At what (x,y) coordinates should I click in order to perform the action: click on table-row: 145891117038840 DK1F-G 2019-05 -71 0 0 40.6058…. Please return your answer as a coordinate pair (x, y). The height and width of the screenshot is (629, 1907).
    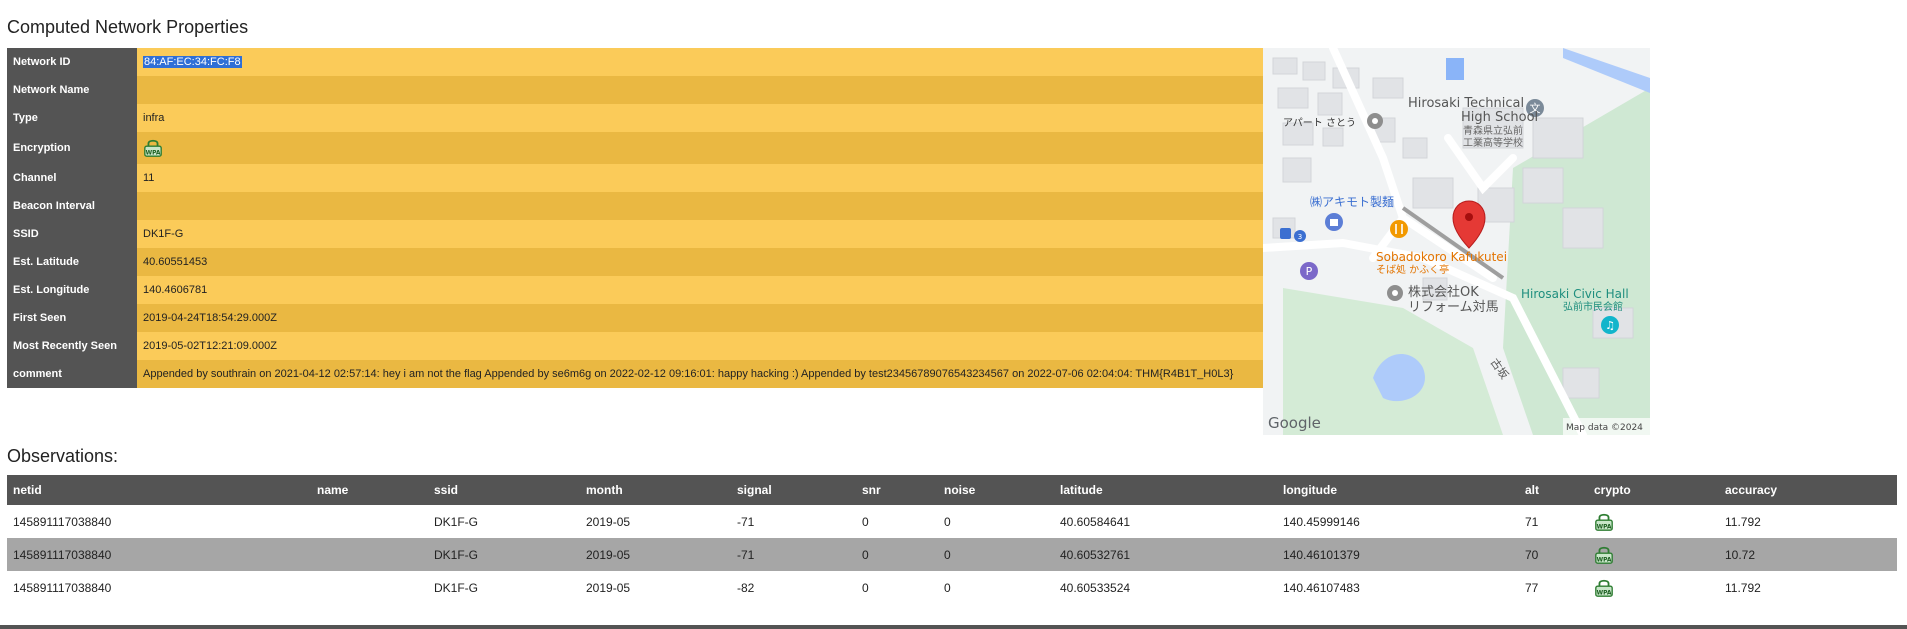
    Looking at the image, I should click on (952, 521).